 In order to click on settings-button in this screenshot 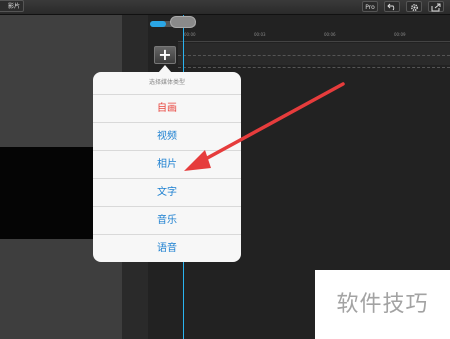, I will do `click(414, 6)`.